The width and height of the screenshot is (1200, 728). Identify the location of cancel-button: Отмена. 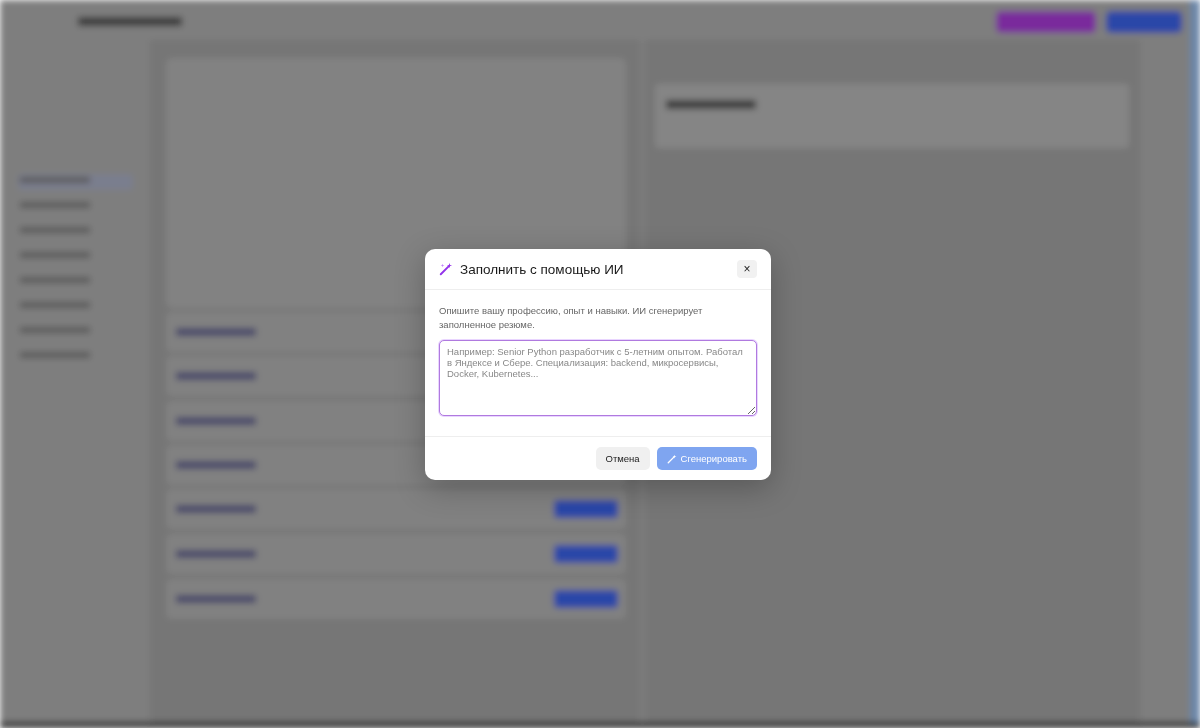
(622, 458).